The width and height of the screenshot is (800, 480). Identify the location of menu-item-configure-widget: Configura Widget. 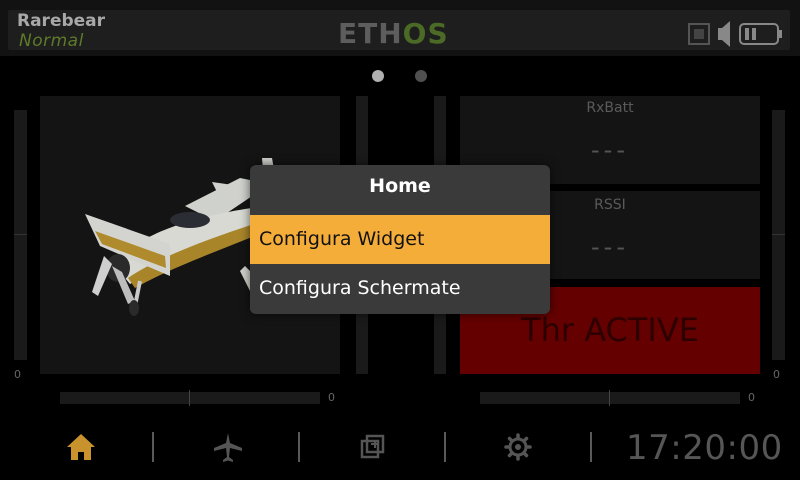
(400, 239).